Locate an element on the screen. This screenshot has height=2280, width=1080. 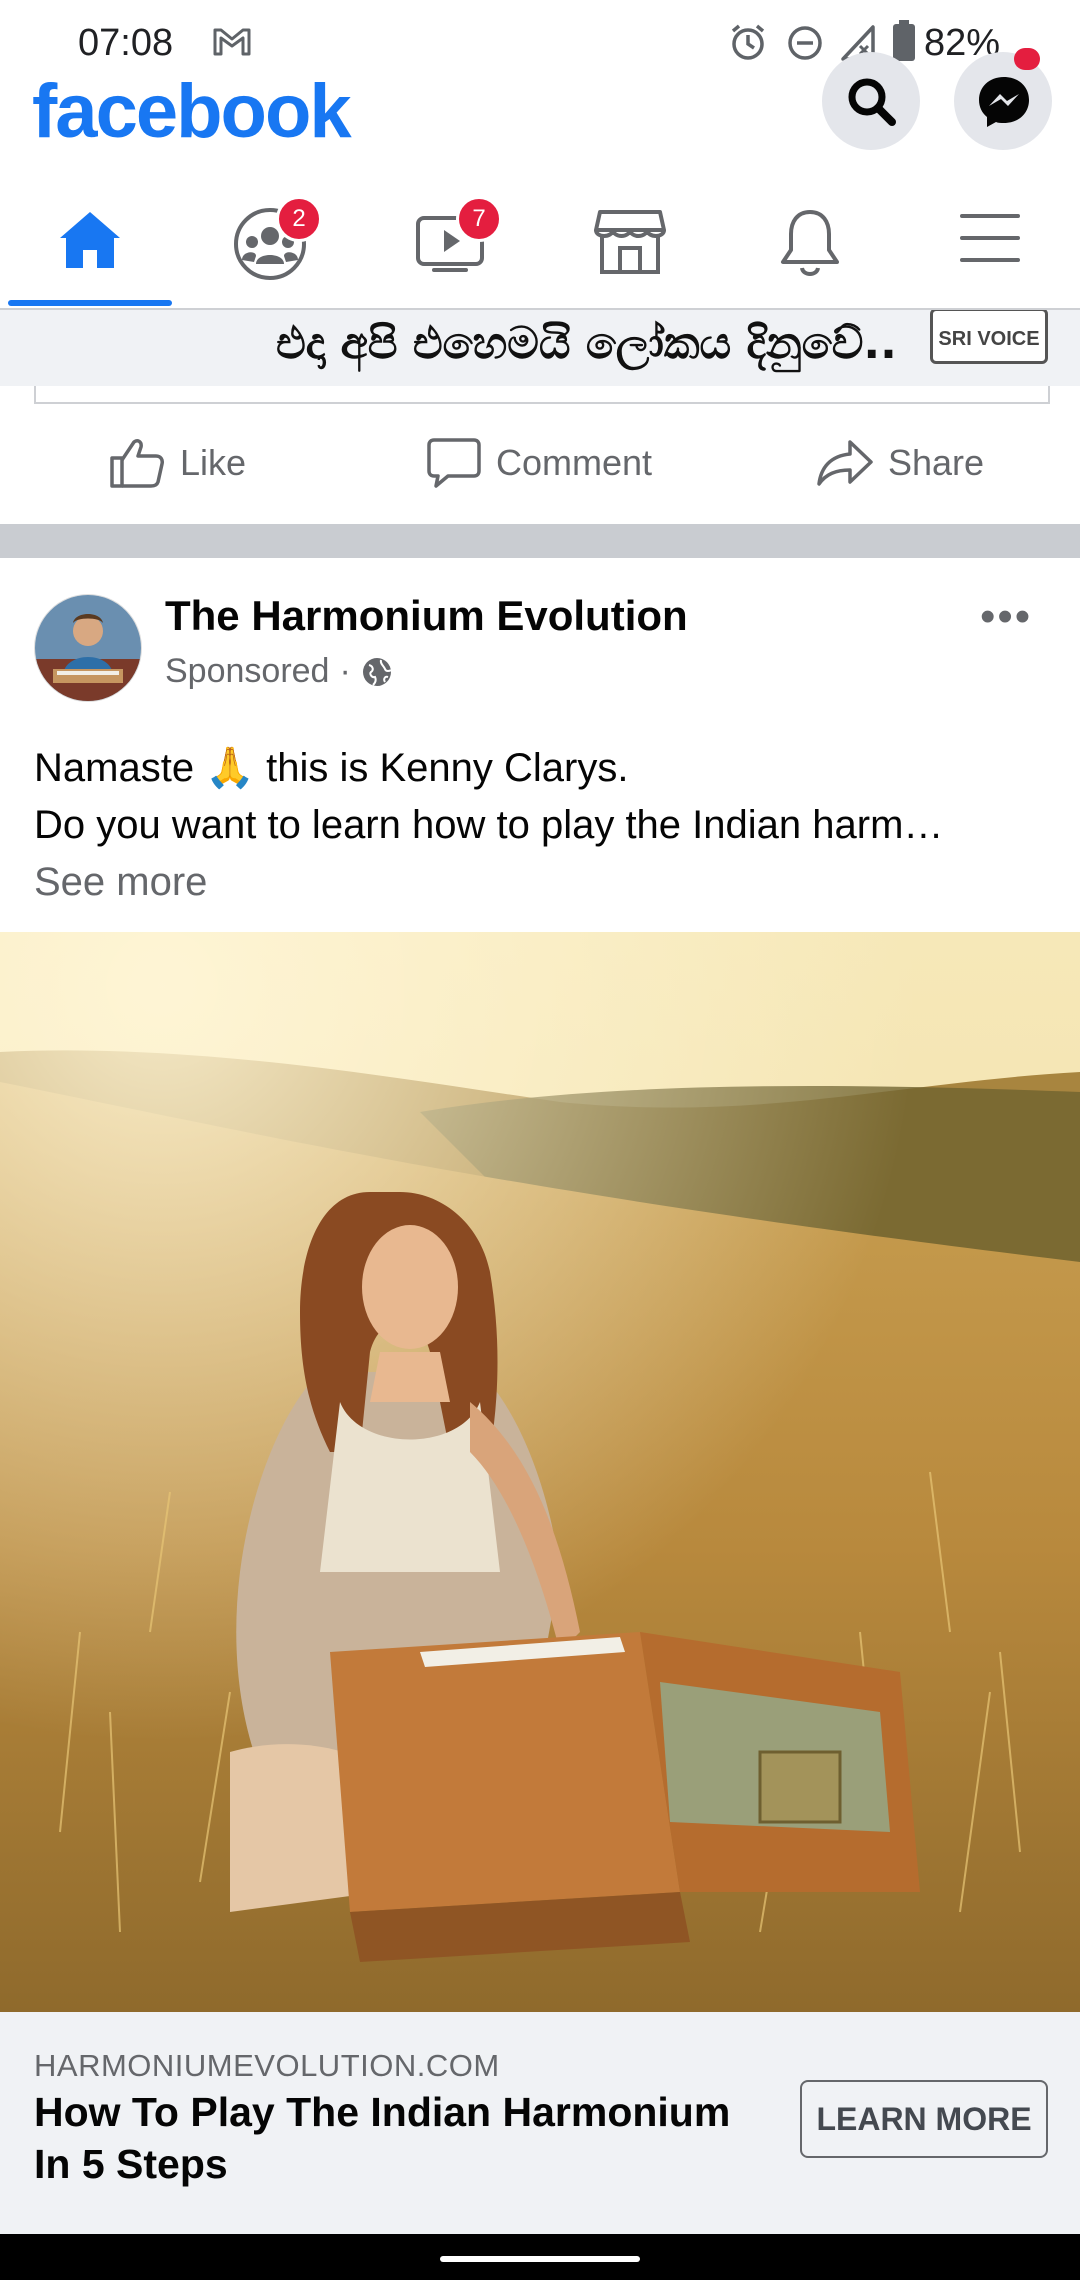
search-button is located at coordinates (871, 101).